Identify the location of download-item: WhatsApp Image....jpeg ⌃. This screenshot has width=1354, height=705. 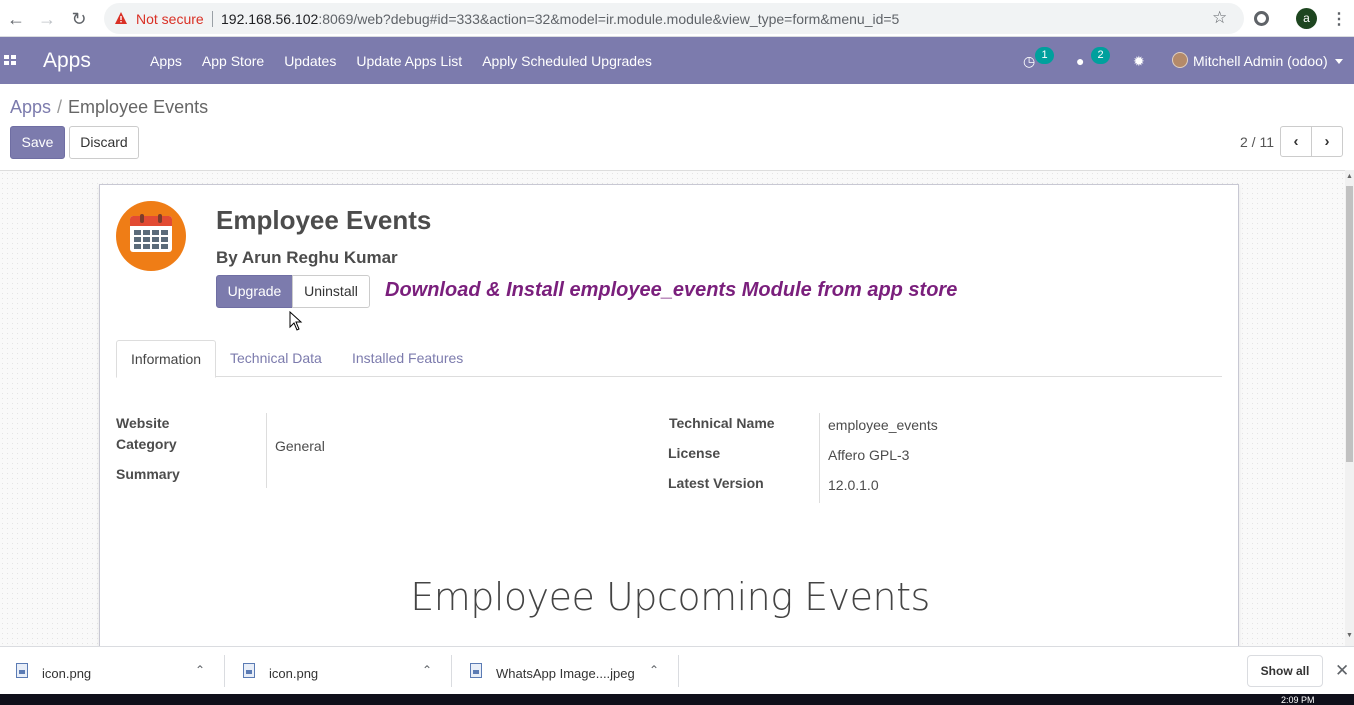
(570, 671).